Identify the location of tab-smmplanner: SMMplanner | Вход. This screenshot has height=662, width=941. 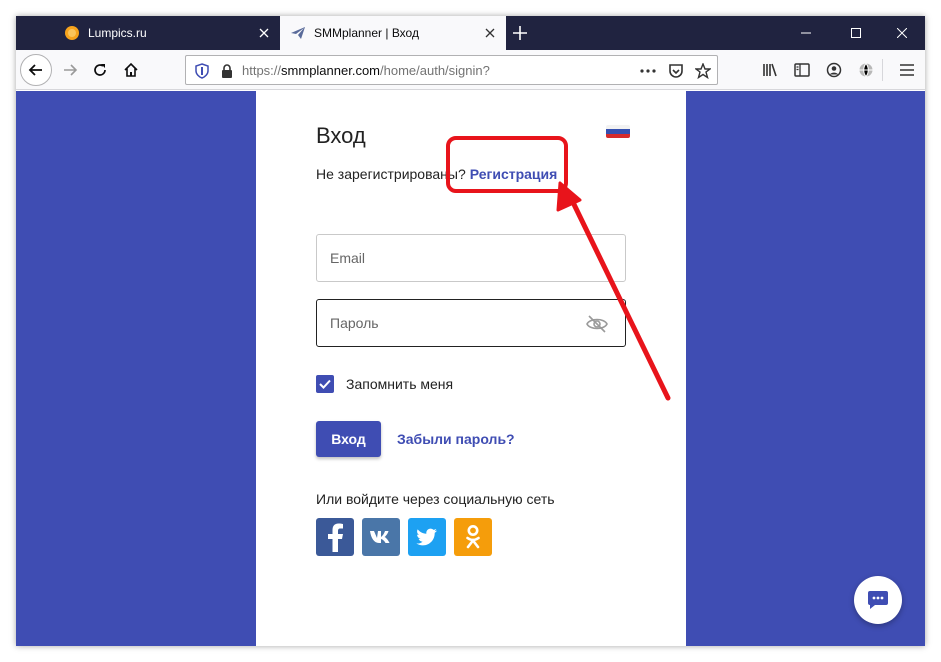
(393, 33).